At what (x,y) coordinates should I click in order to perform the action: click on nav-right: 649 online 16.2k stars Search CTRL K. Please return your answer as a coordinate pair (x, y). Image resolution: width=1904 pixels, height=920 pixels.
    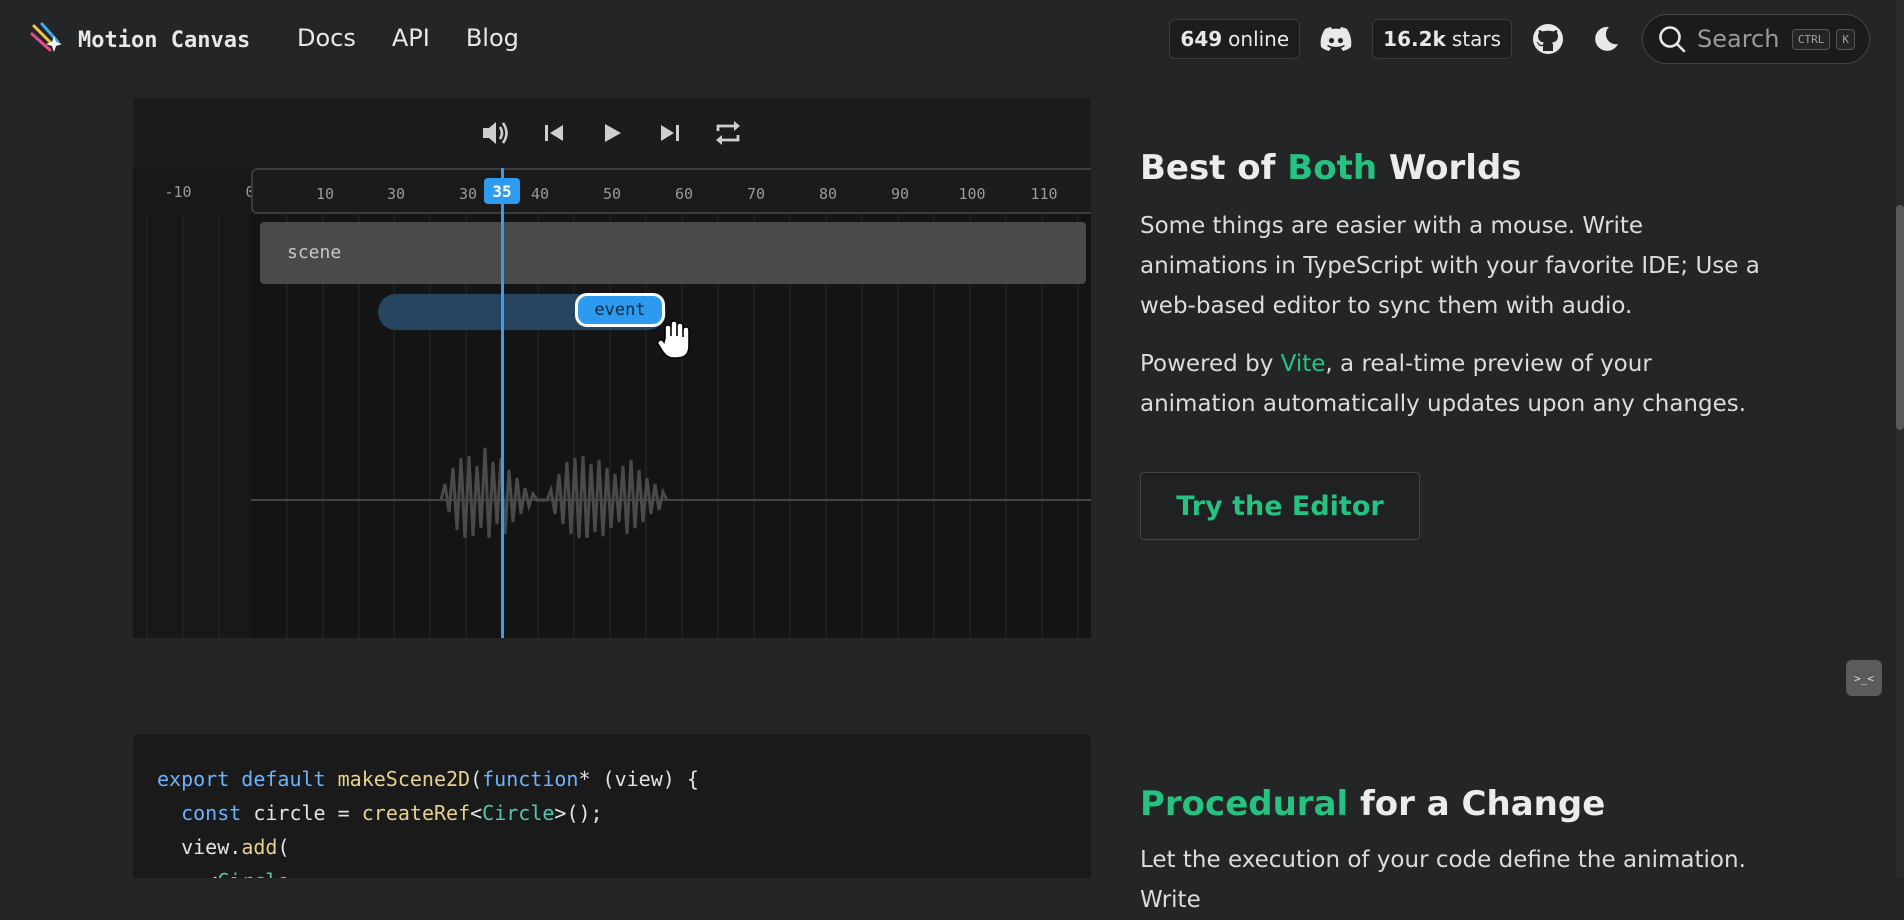
    Looking at the image, I should click on (1519, 39).